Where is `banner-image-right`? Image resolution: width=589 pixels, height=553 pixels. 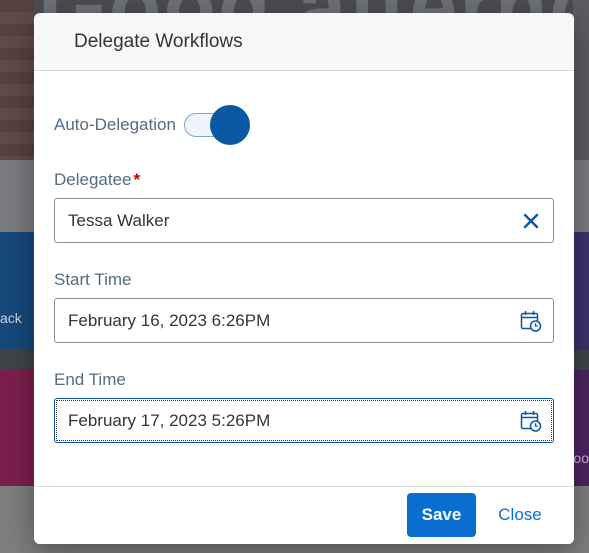 banner-image-right is located at coordinates (581, 80).